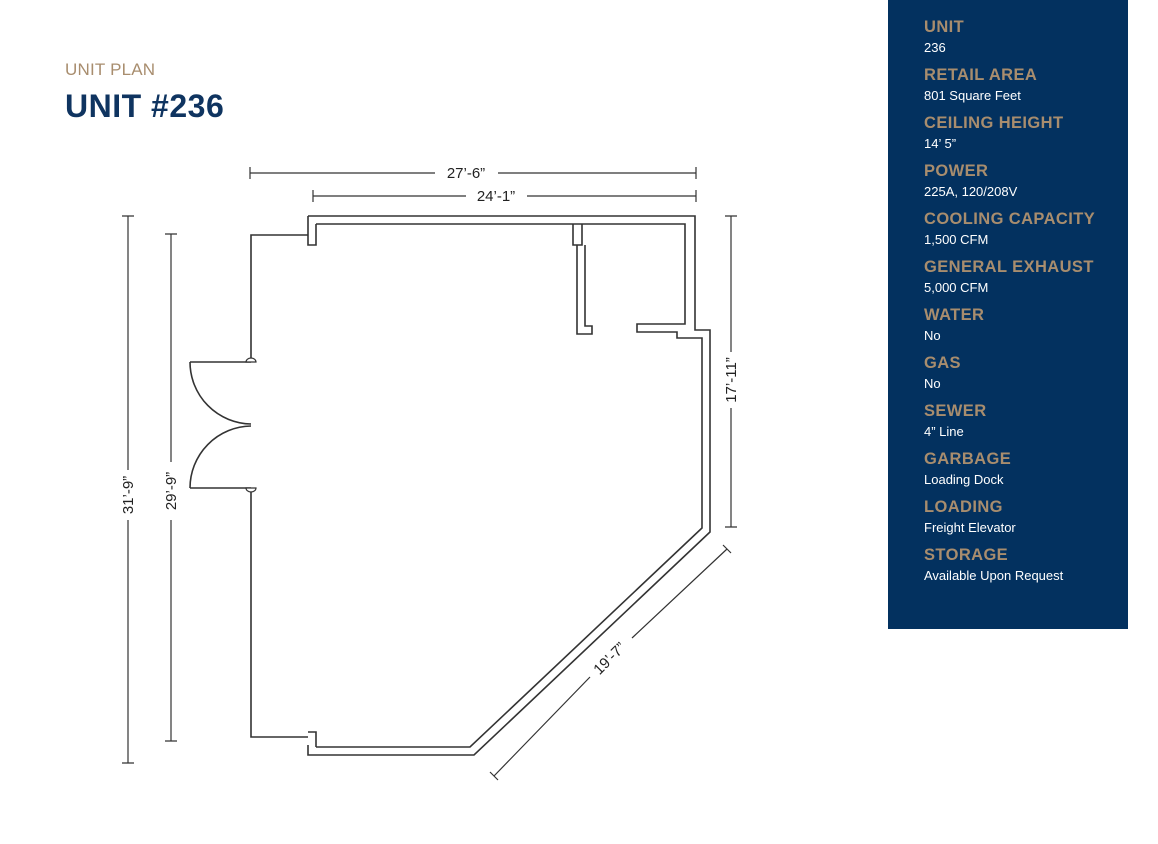 This screenshot has height=844, width=1158. What do you see at coordinates (970, 527) in the screenshot?
I see `spec-value: Freight Elevator` at bounding box center [970, 527].